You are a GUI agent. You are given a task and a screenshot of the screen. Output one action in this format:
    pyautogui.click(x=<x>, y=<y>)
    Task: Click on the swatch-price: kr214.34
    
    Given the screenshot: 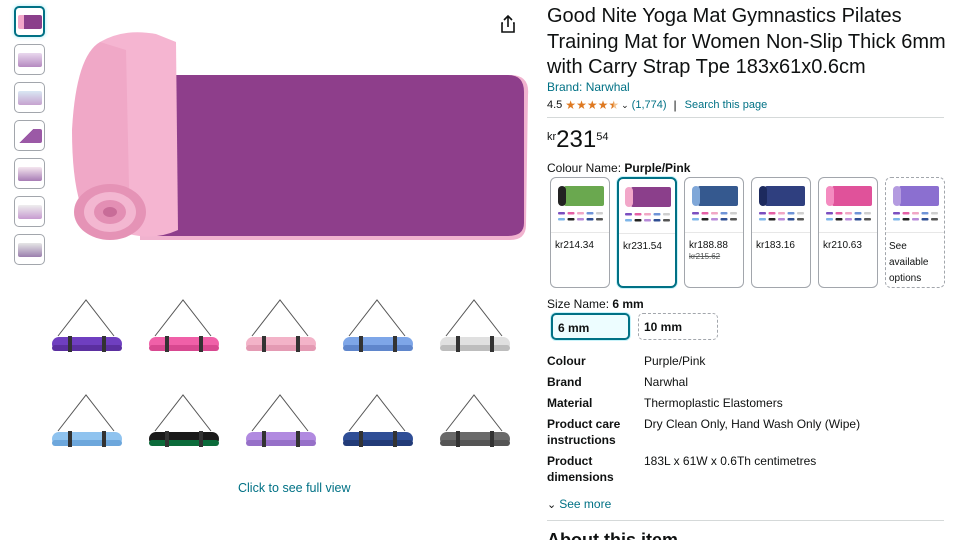 What is the action you would take?
    pyautogui.click(x=574, y=245)
    